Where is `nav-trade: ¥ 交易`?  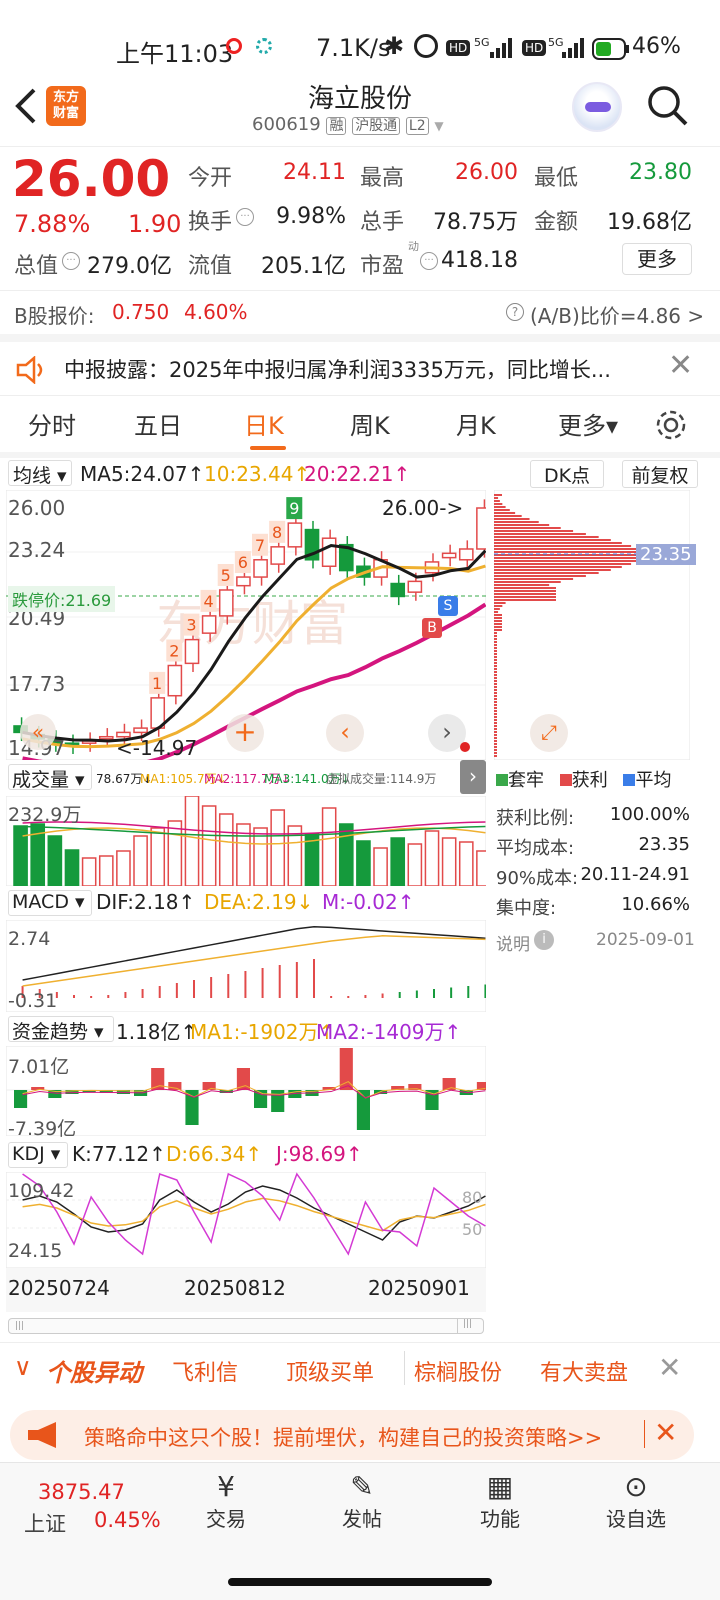 nav-trade: ¥ 交易 is located at coordinates (226, 1500).